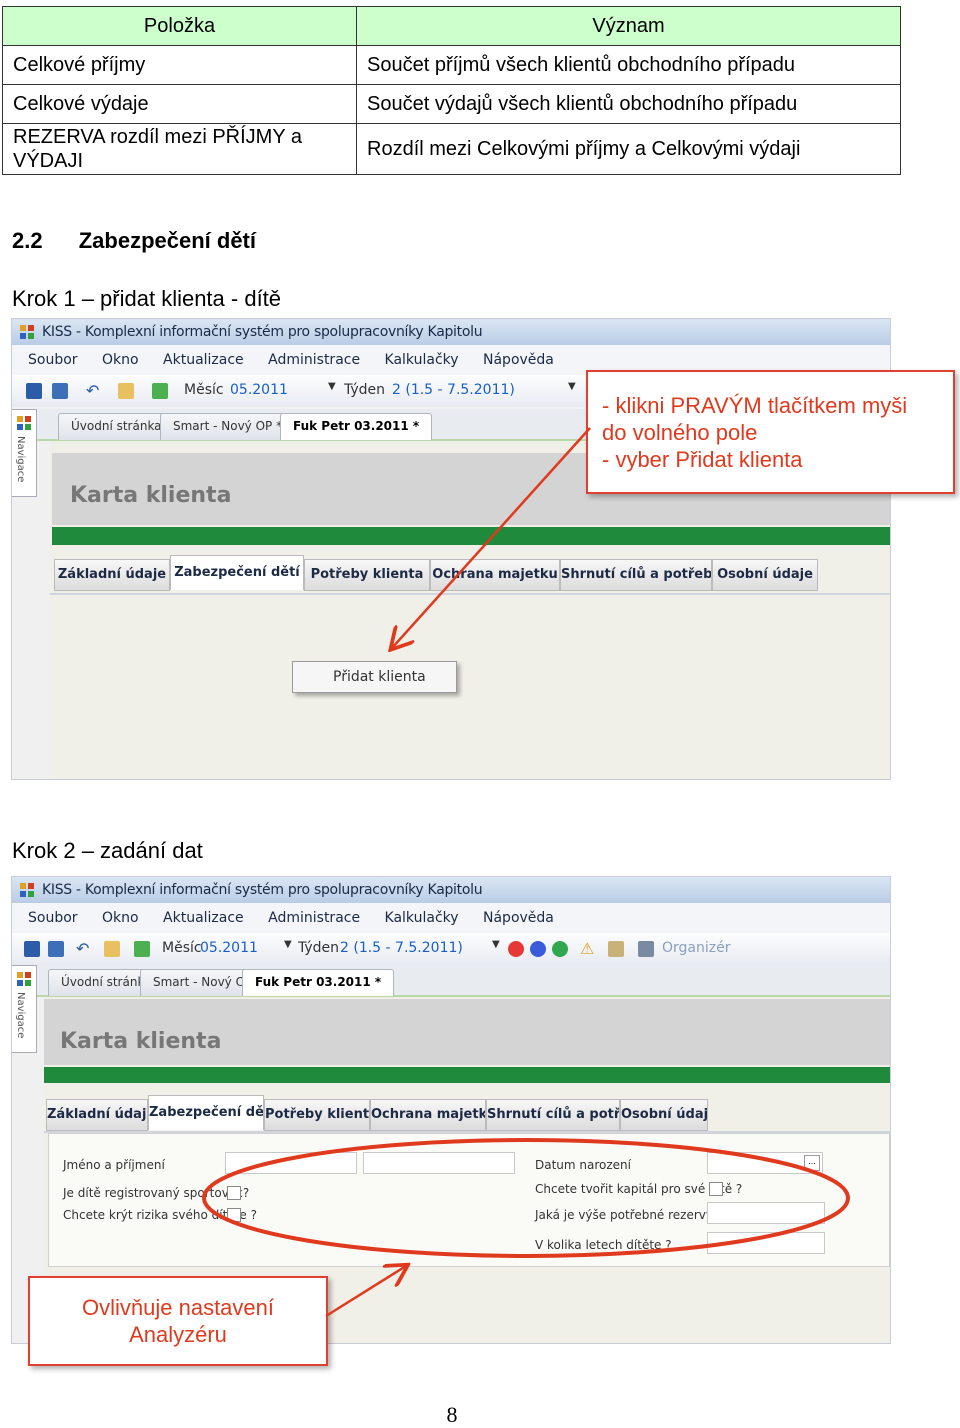 The width and height of the screenshot is (960, 1428). Describe the element at coordinates (365, 1292) in the screenshot. I see `arrow-to-ellipse` at that location.